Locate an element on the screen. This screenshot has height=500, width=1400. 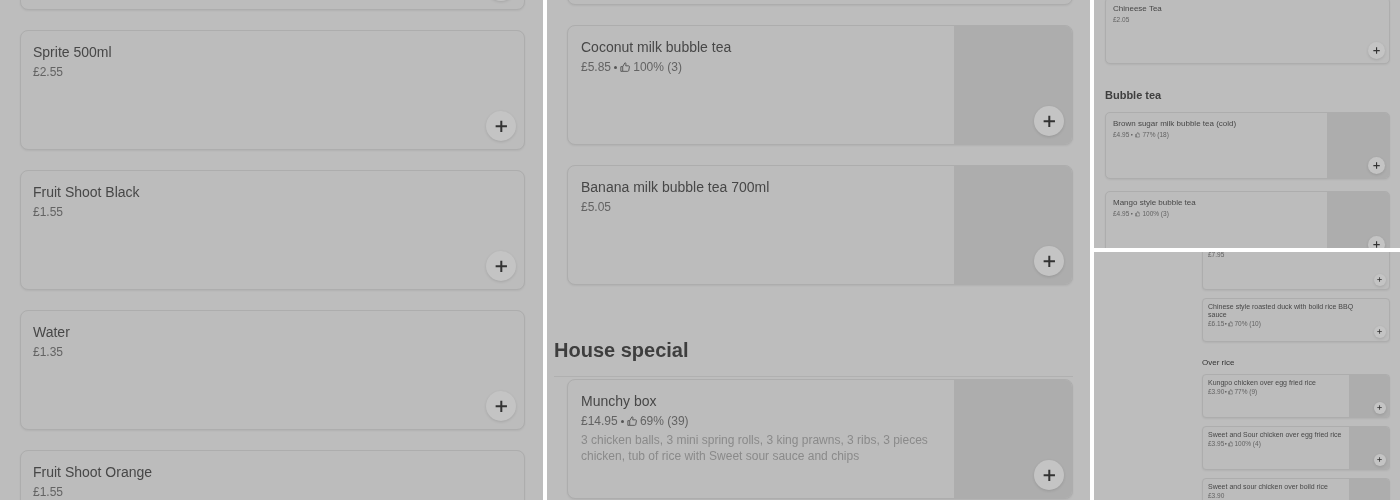
item-price: £14.95 is located at coordinates (599, 421).